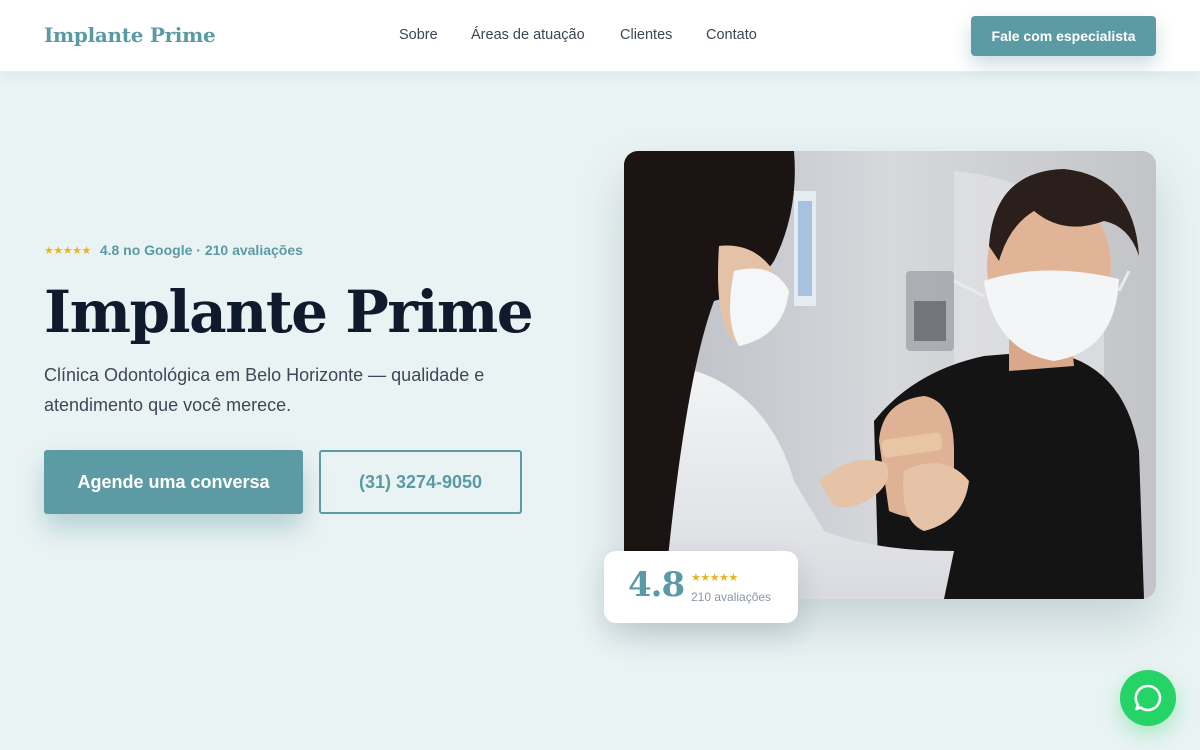 Image resolution: width=1200 pixels, height=750 pixels. I want to click on rating-card: 4.8 ★★★★★ 210 avaliações, so click(701, 587).